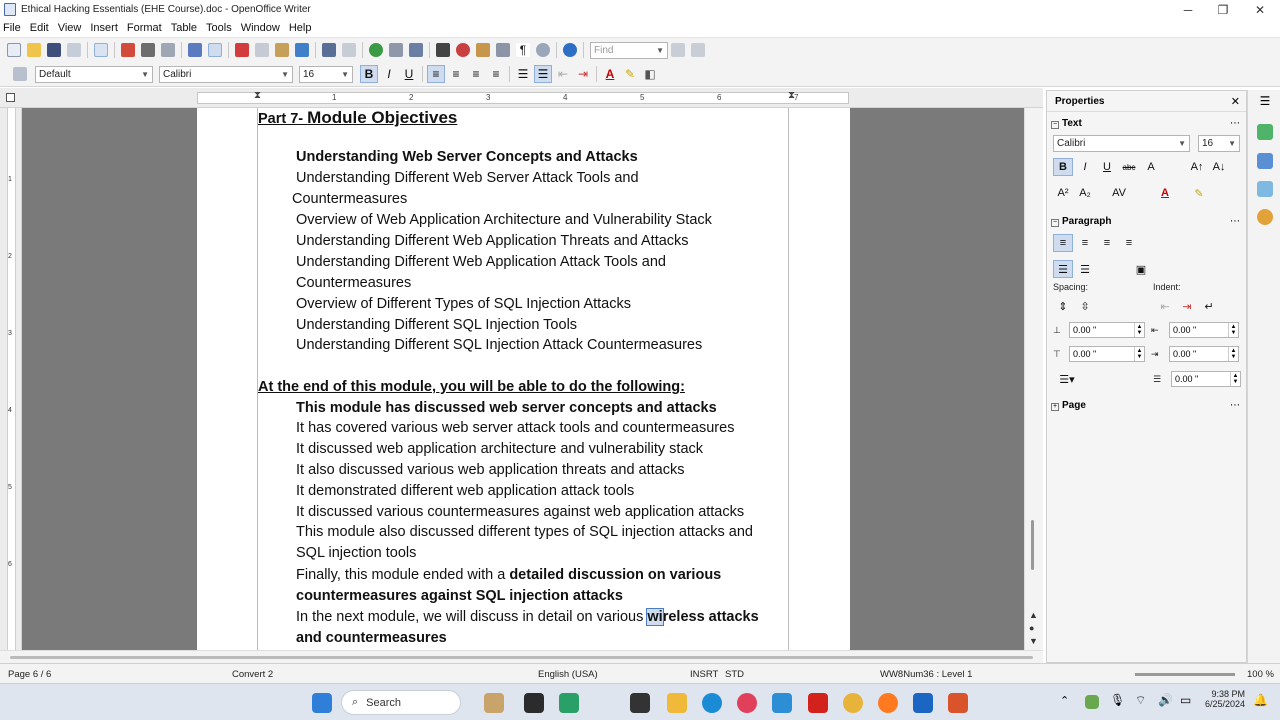  Describe the element at coordinates (1265, 189) in the screenshot. I see `gallery-deck-icon` at that location.